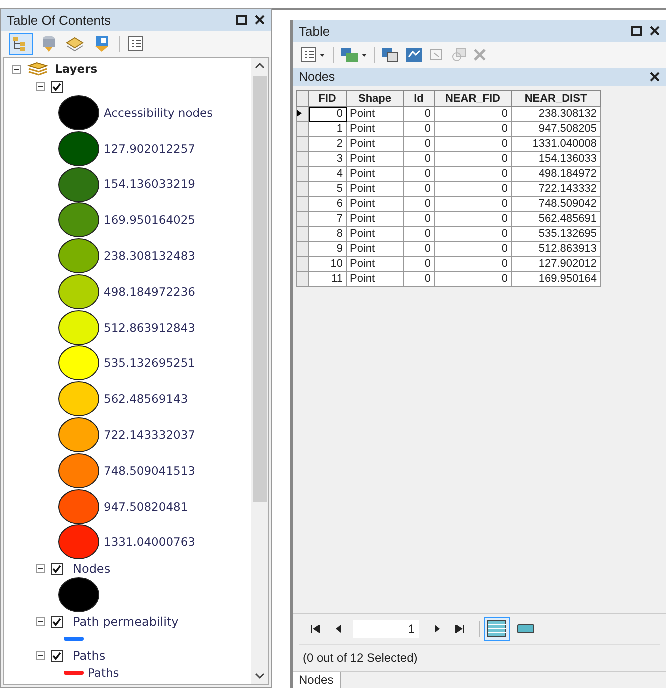 Image resolution: width=666 pixels, height=688 pixels. Describe the element at coordinates (354, 55) in the screenshot. I see `related-tables-icon` at that location.